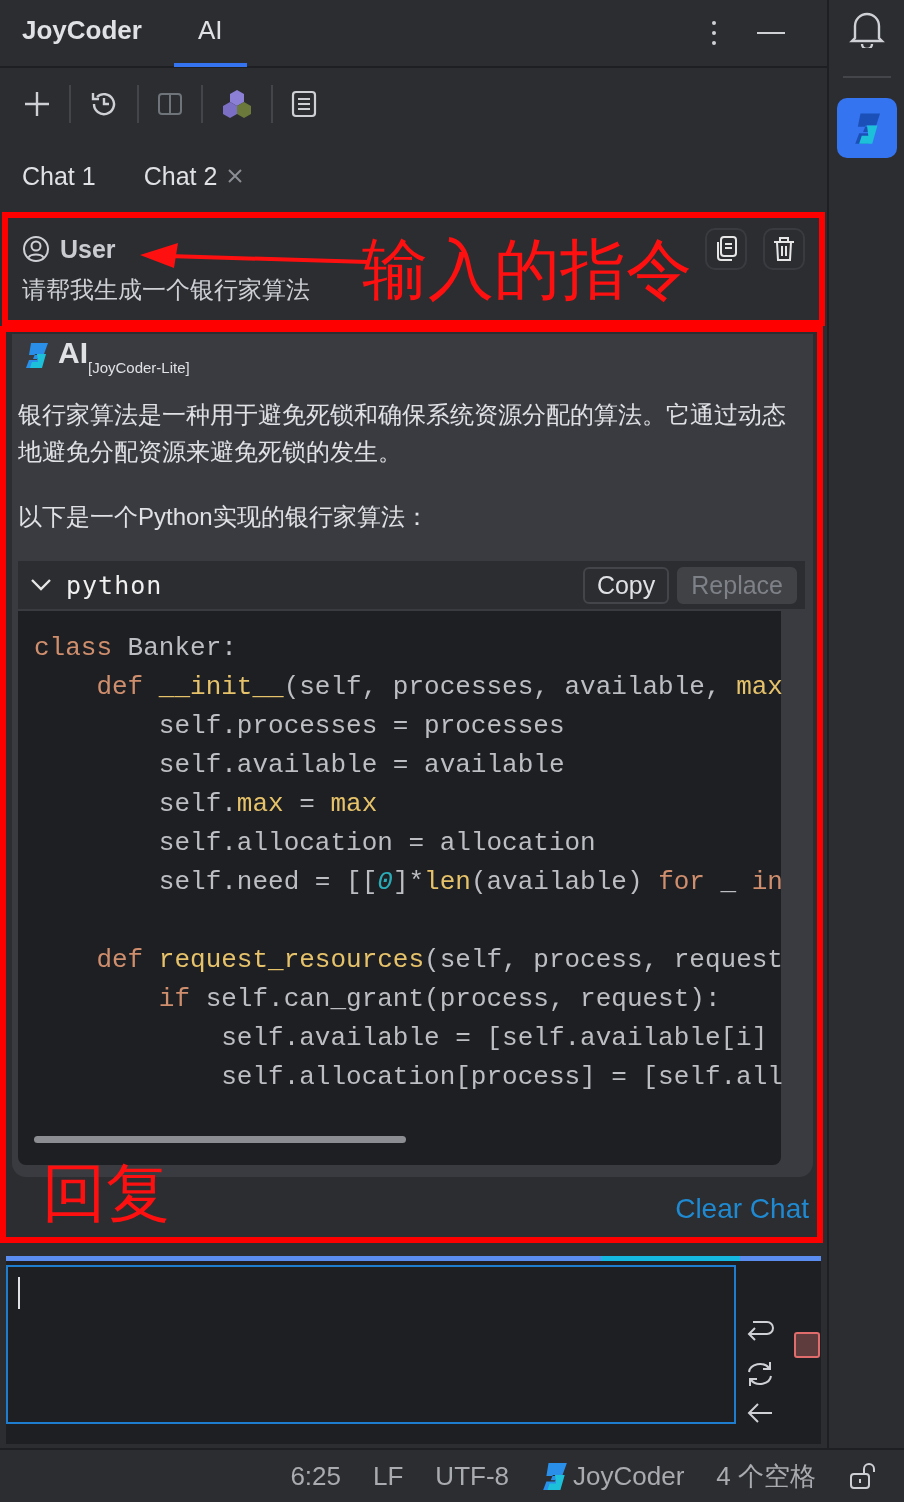  I want to click on chevron-down-icon, so click(41, 585).